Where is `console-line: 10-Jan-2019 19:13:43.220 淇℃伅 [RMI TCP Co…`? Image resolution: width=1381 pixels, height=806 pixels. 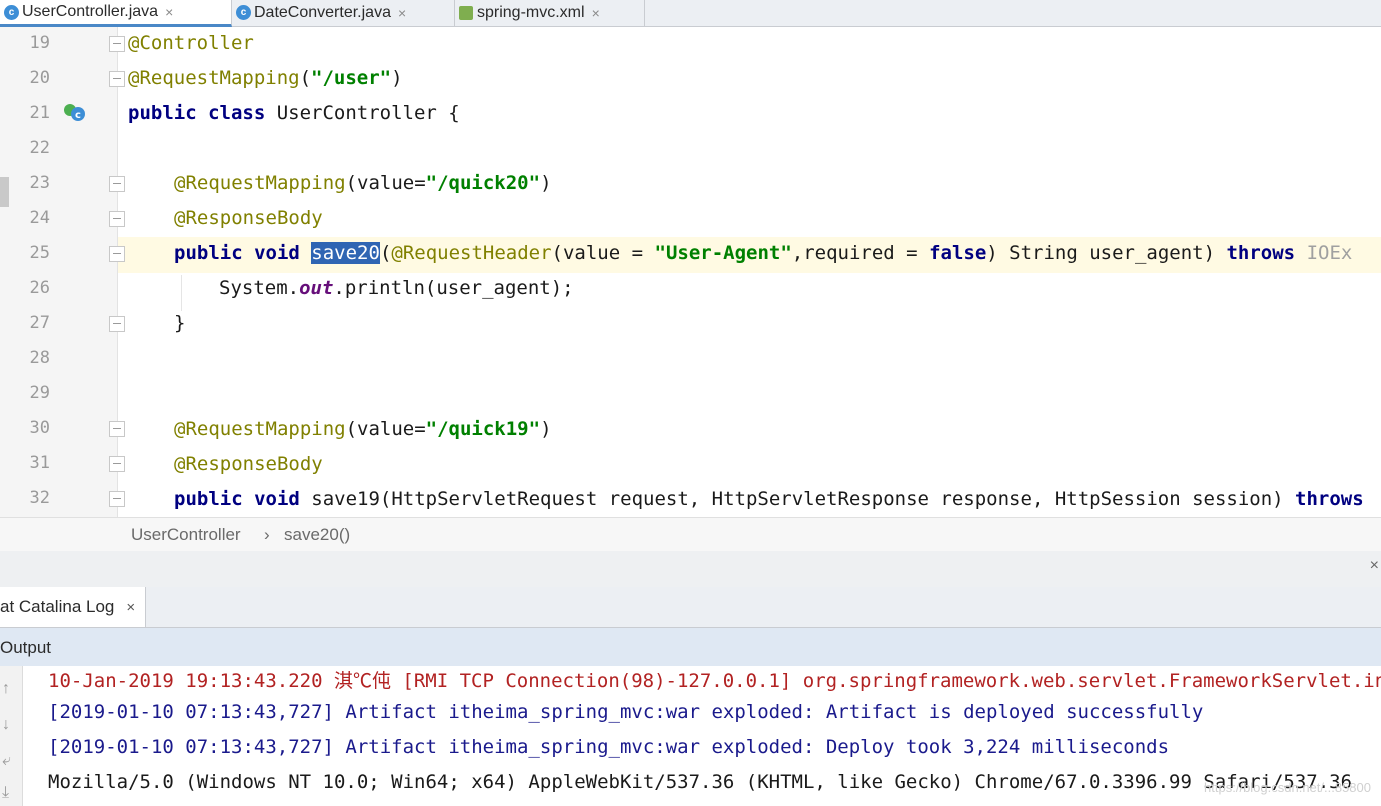 console-line: 10-Jan-2019 19:13:43.220 淇℃伅 [RMI TCP Co… is located at coordinates (714, 681).